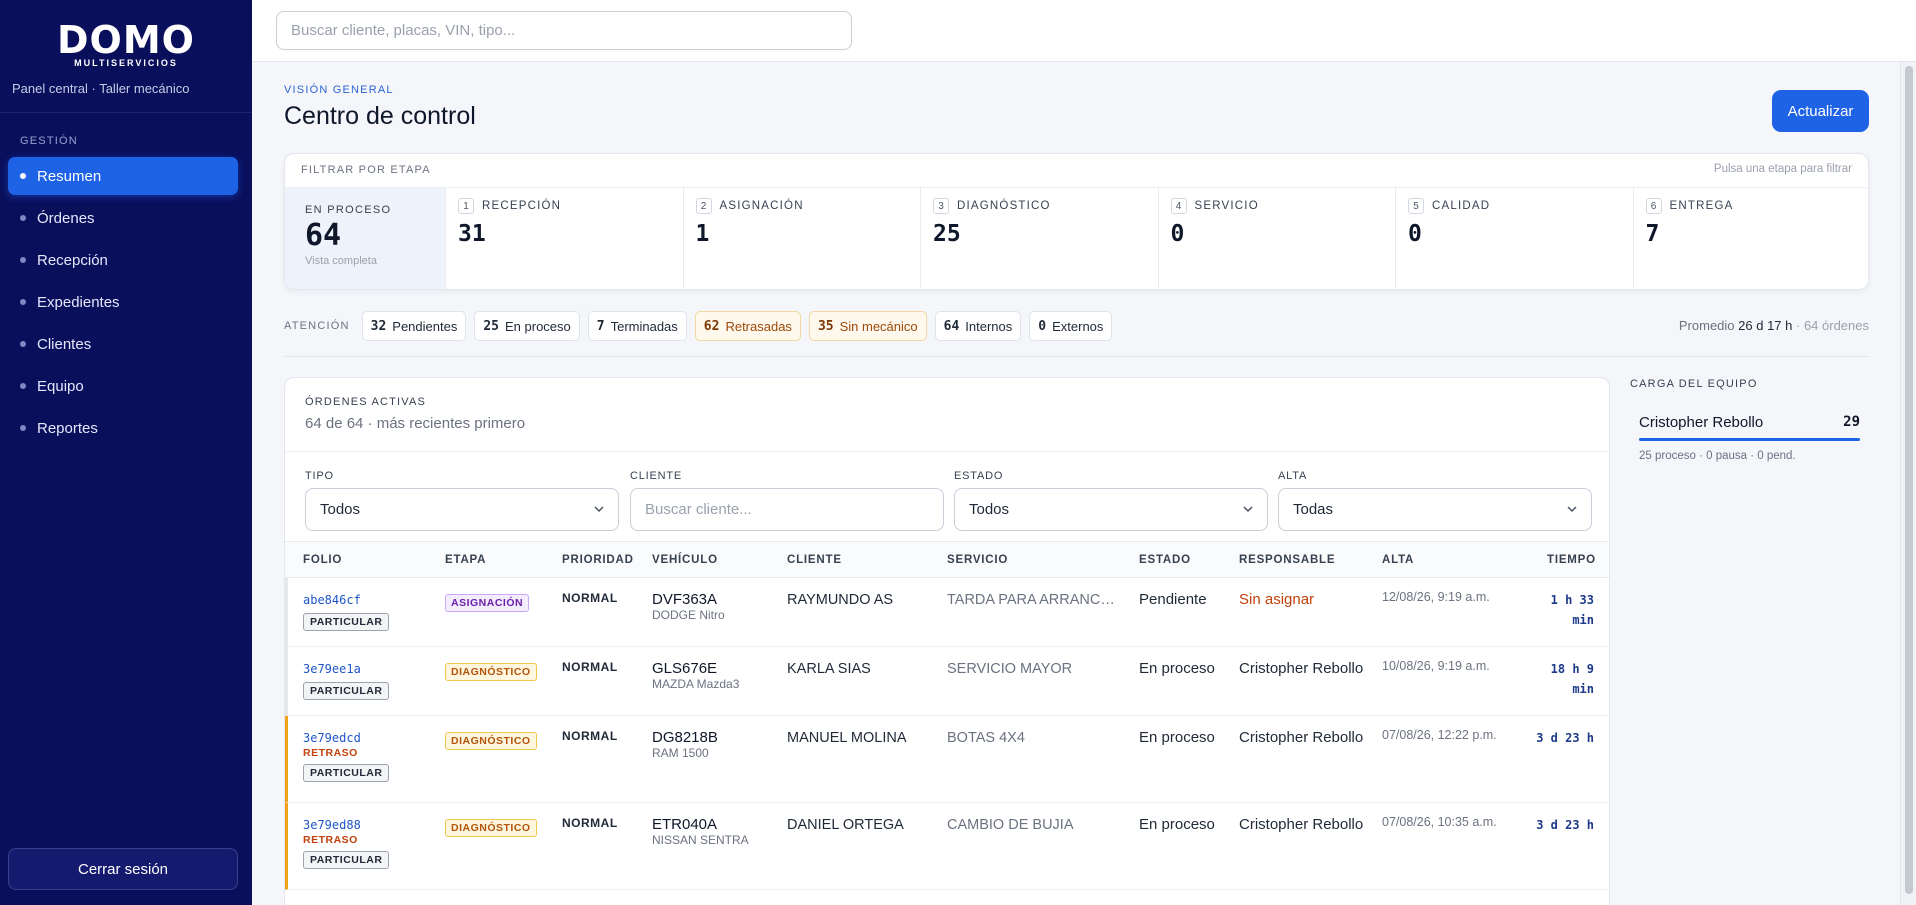 The height and width of the screenshot is (905, 1916). Describe the element at coordinates (600, 326) in the screenshot. I see `chip-count: 7` at that location.